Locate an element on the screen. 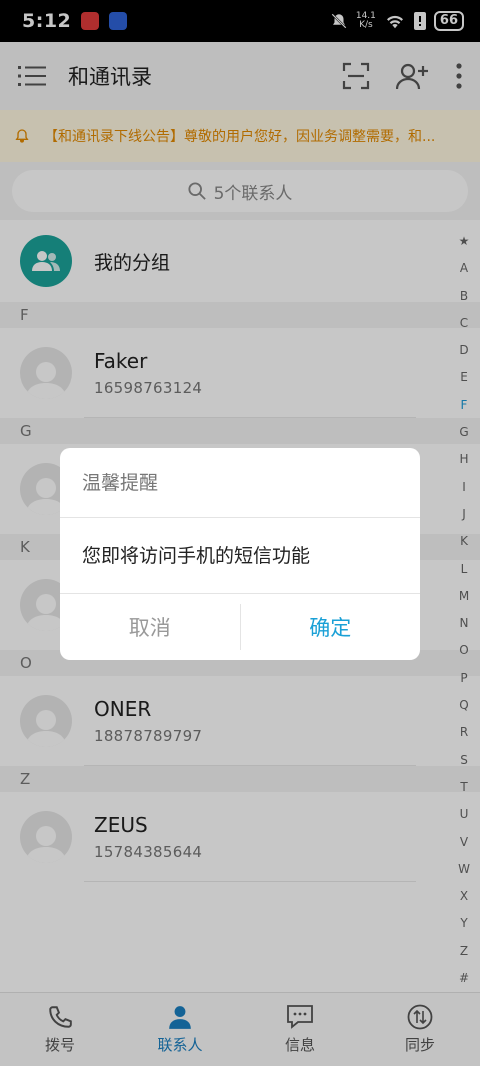 Image resolution: width=480 pixels, height=1066 pixels. dialog-buttons: 取消 确定 is located at coordinates (240, 627).